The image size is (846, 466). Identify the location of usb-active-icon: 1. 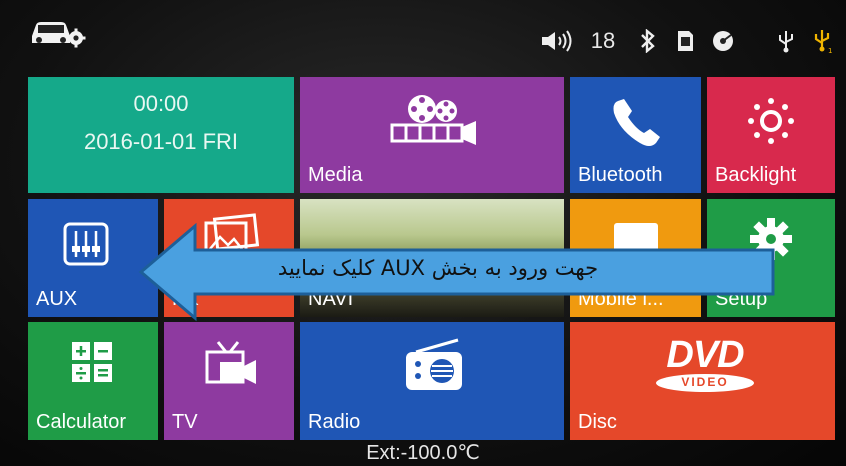
(823, 42).